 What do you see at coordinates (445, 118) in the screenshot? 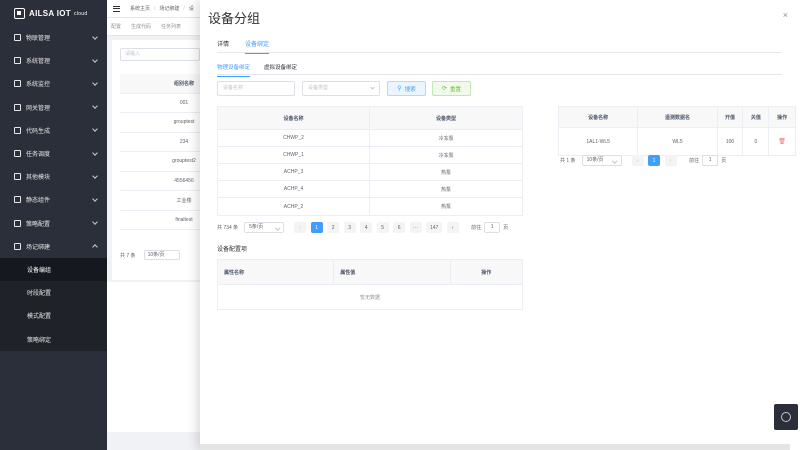
I see `col-device-type: 设备类型` at bounding box center [445, 118].